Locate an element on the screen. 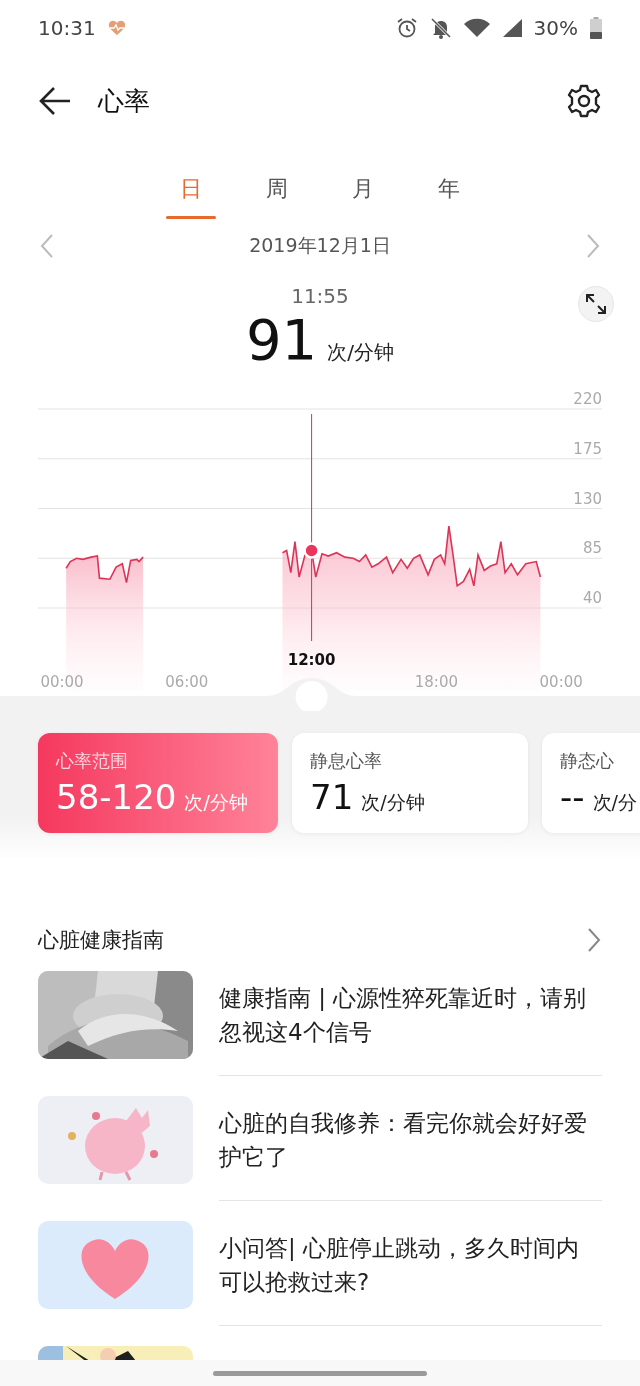  battery-percent: 30% is located at coordinates (555, 28).